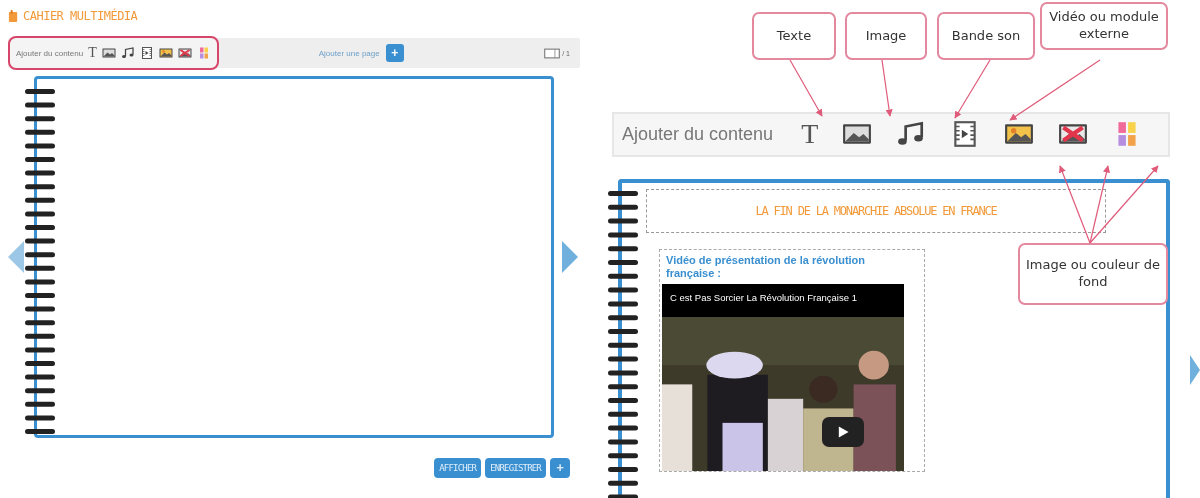 This screenshot has height=498, width=1200. I want to click on action-button: AFFICHER, so click(458, 468).